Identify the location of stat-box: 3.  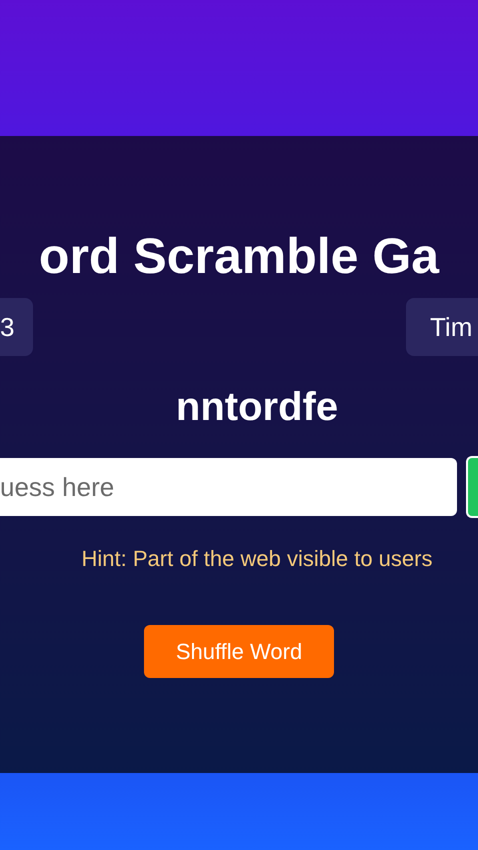
(16, 327).